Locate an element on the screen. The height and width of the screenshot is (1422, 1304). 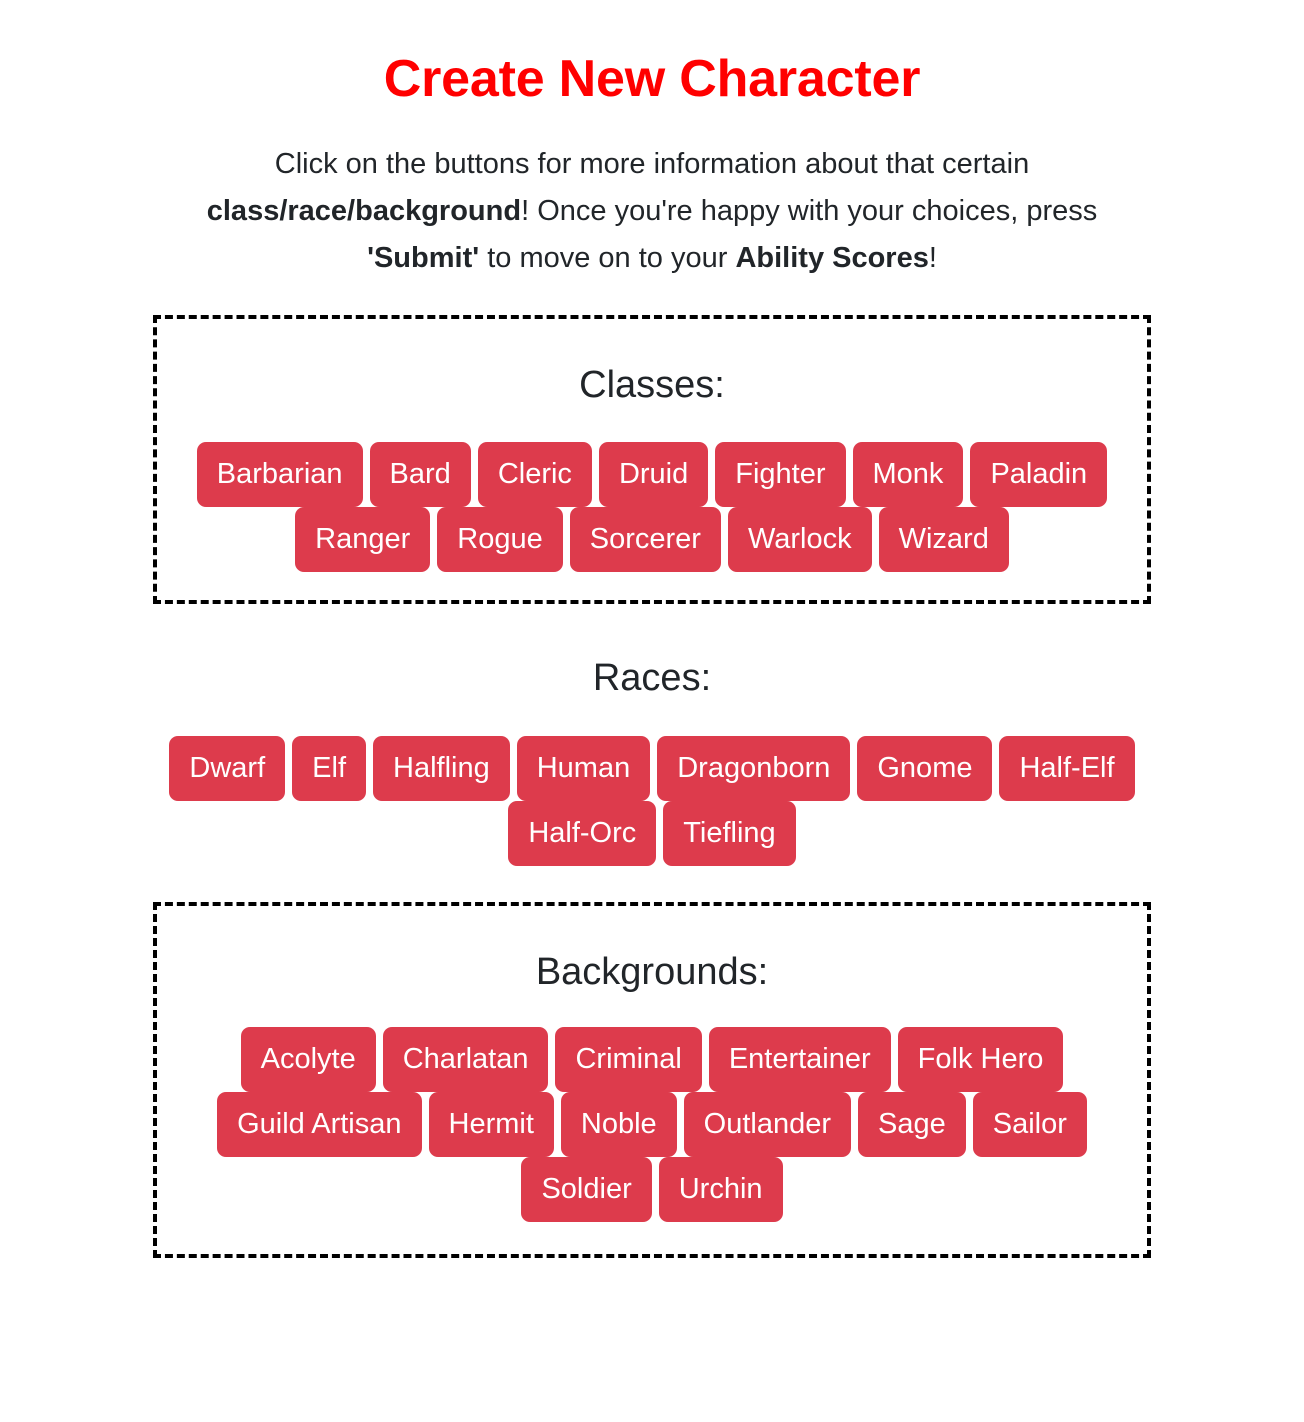
subtitle-run-4: to move on to your is located at coordinates (607, 257).